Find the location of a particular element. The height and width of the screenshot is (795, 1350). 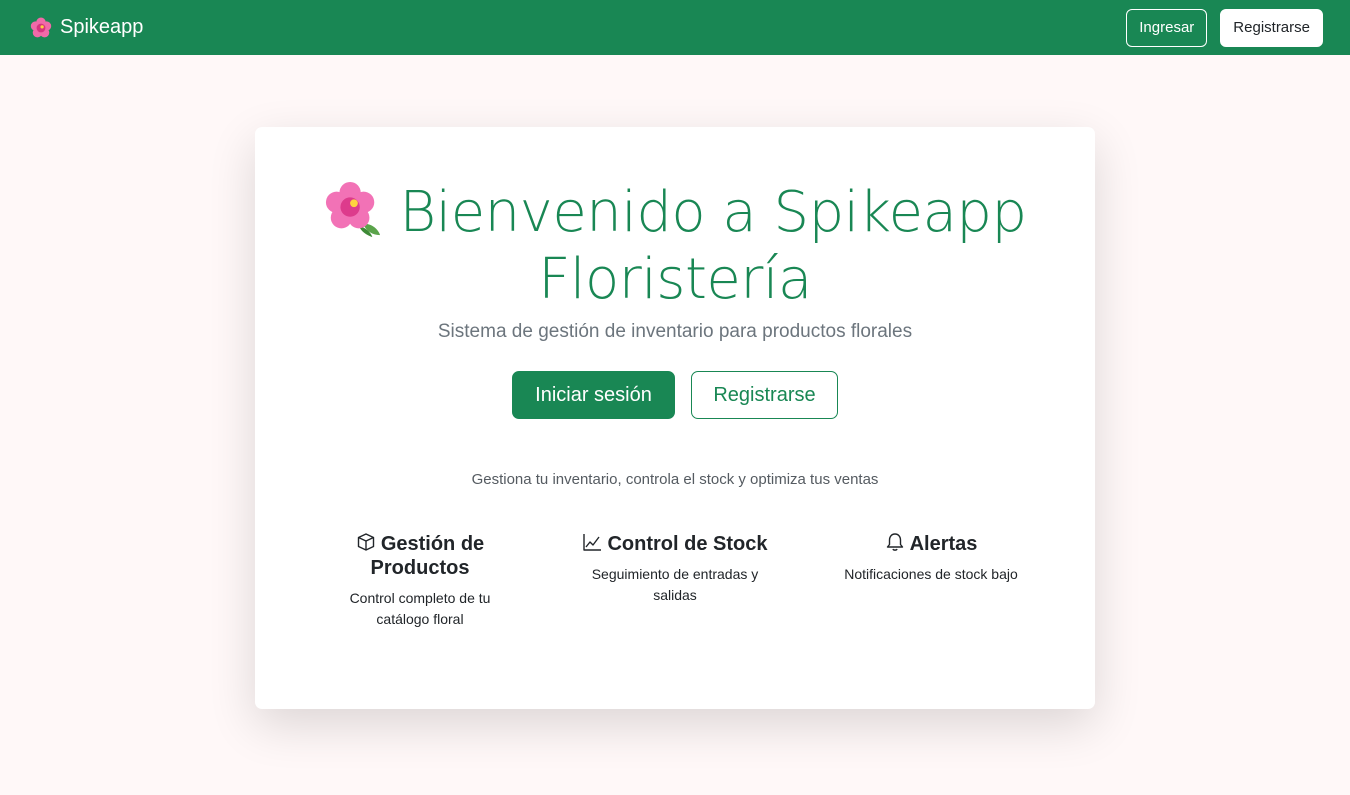

feature-stock-description: Seguimiento de entradas y salidas is located at coordinates (675, 584).